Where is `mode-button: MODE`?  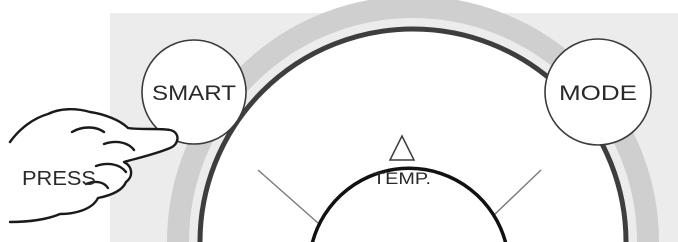
mode-button: MODE is located at coordinates (598, 92).